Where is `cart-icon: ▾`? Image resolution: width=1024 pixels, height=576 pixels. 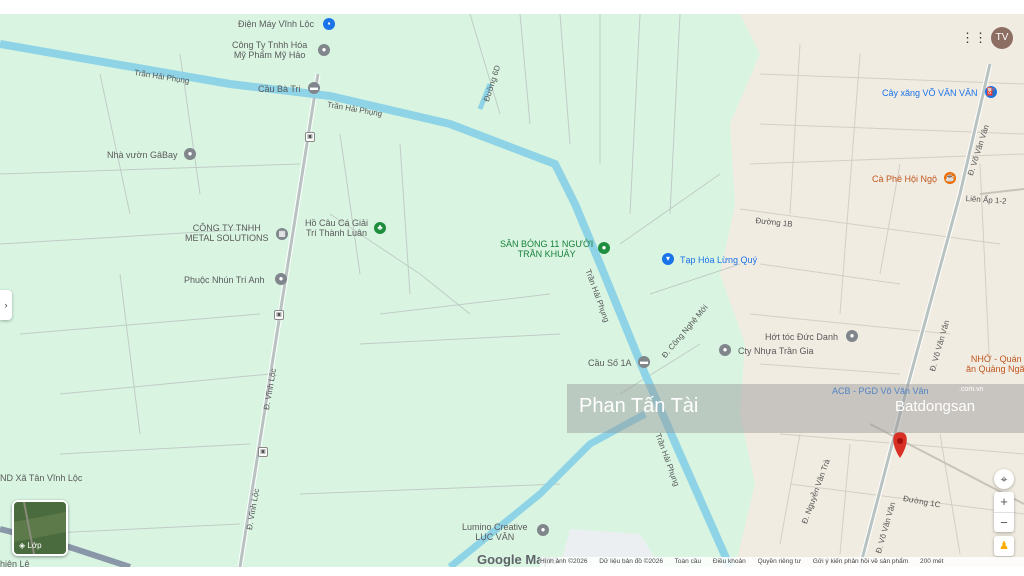 cart-icon: ▾ is located at coordinates (668, 259).